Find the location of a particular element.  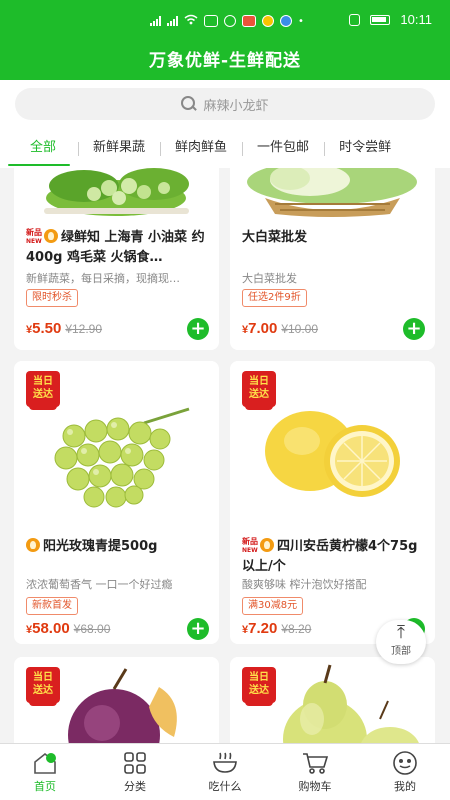

product-card: 大白菜批发 大白菜批发 任选2件9折 ¥7.00 ¥10.00 + is located at coordinates (332, 259).